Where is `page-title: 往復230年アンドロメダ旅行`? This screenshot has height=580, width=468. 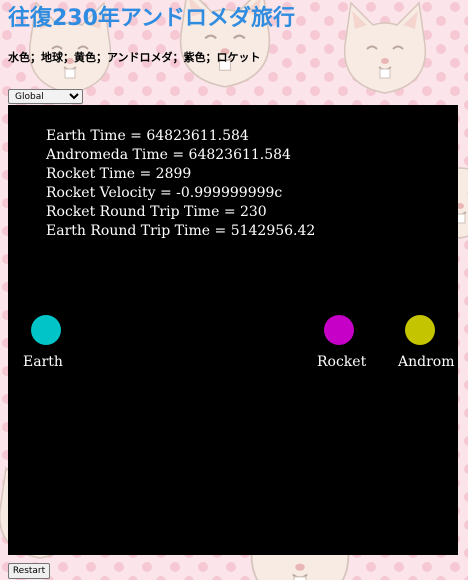 page-title: 往復230年アンドロメダ旅行 is located at coordinates (152, 18).